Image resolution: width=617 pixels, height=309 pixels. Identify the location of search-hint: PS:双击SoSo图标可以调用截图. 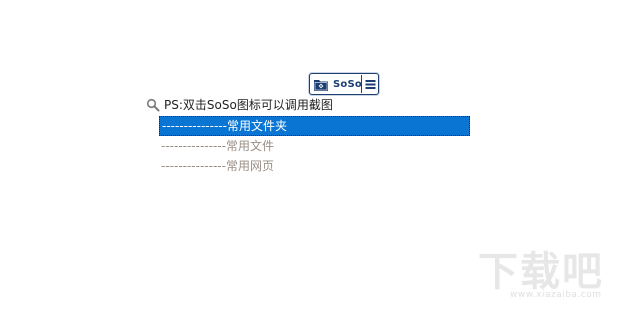
(239, 104).